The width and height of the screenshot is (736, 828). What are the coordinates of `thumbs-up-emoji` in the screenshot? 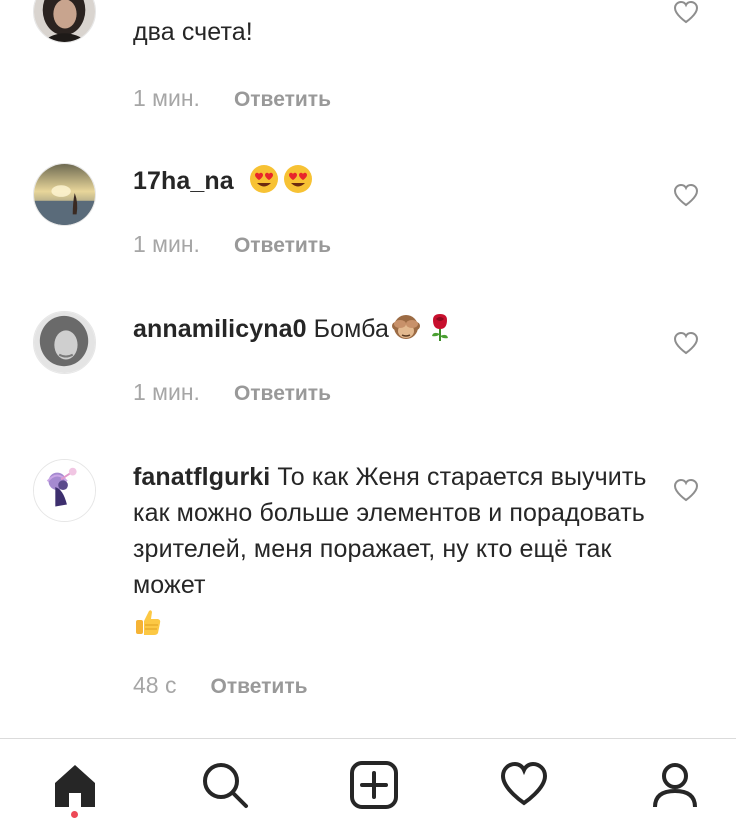 It's located at (148, 622).